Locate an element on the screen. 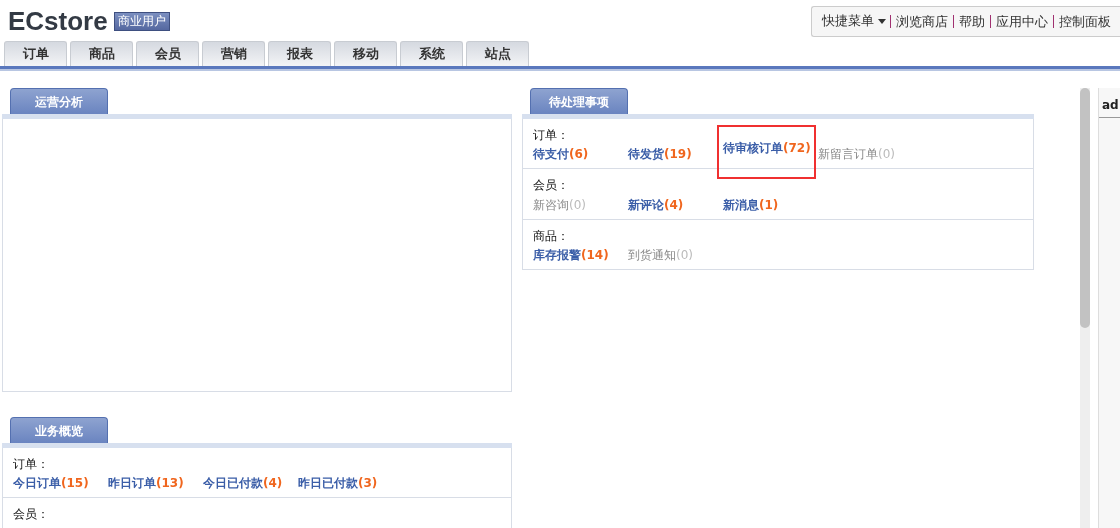 The image size is (1120, 528). nav-tab: 系统 is located at coordinates (431, 53).